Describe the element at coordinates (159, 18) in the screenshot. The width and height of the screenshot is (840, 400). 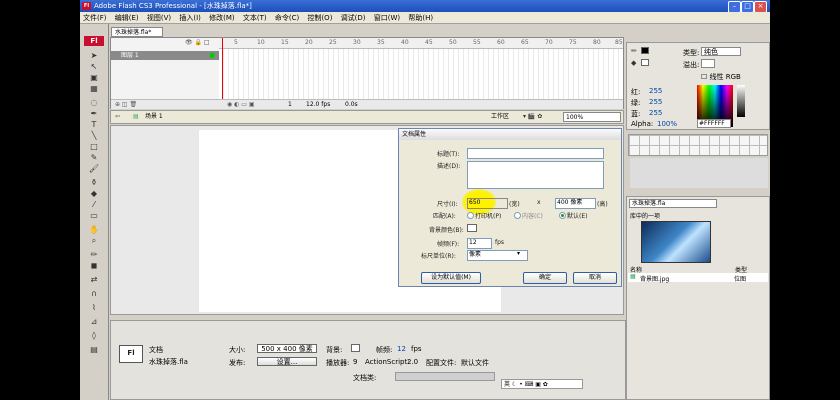
I see `menu-view: 视图(V)` at that location.